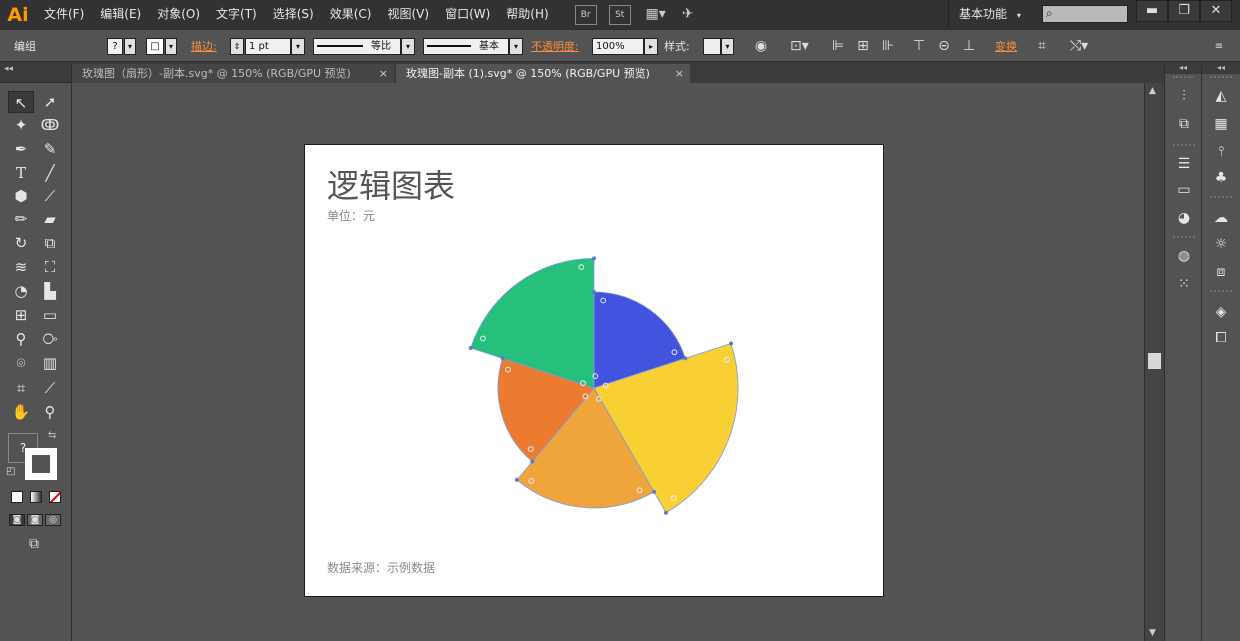  I want to click on transform-link: 变换, so click(1006, 46).